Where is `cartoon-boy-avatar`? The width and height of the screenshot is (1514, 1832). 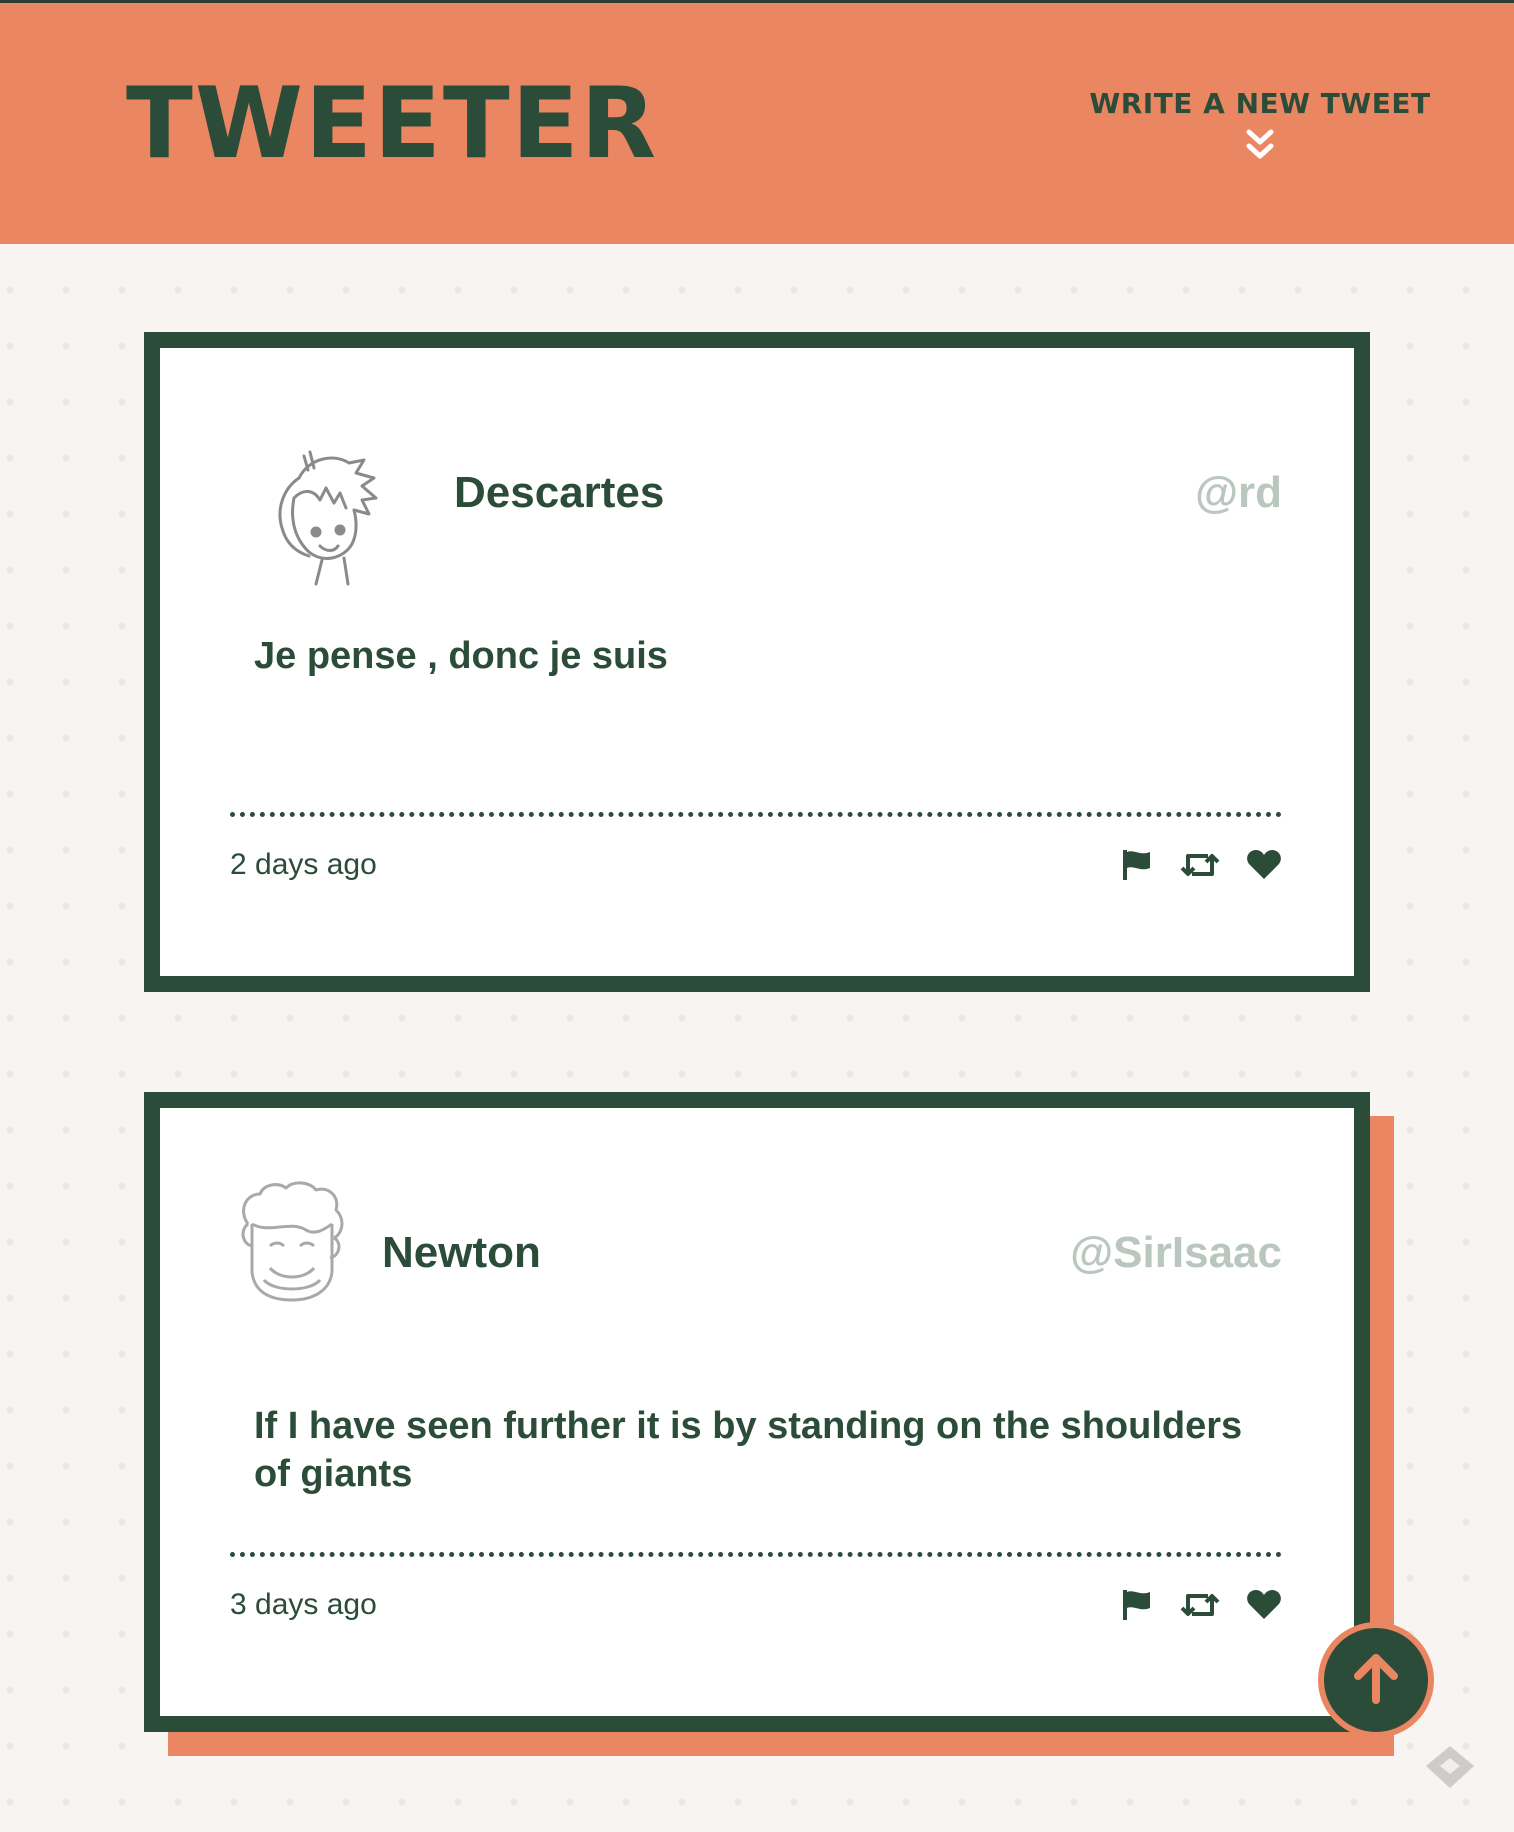 cartoon-boy-avatar is located at coordinates (329, 520).